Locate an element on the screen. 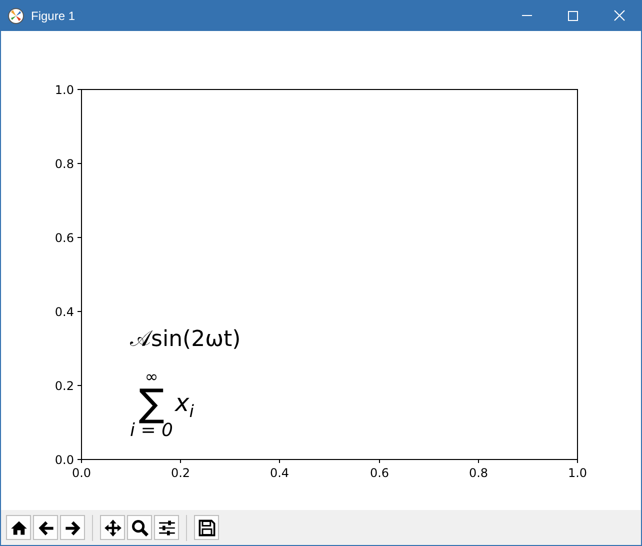 The image size is (642, 546). sum-symbol: ∑ is located at coordinates (151, 403).